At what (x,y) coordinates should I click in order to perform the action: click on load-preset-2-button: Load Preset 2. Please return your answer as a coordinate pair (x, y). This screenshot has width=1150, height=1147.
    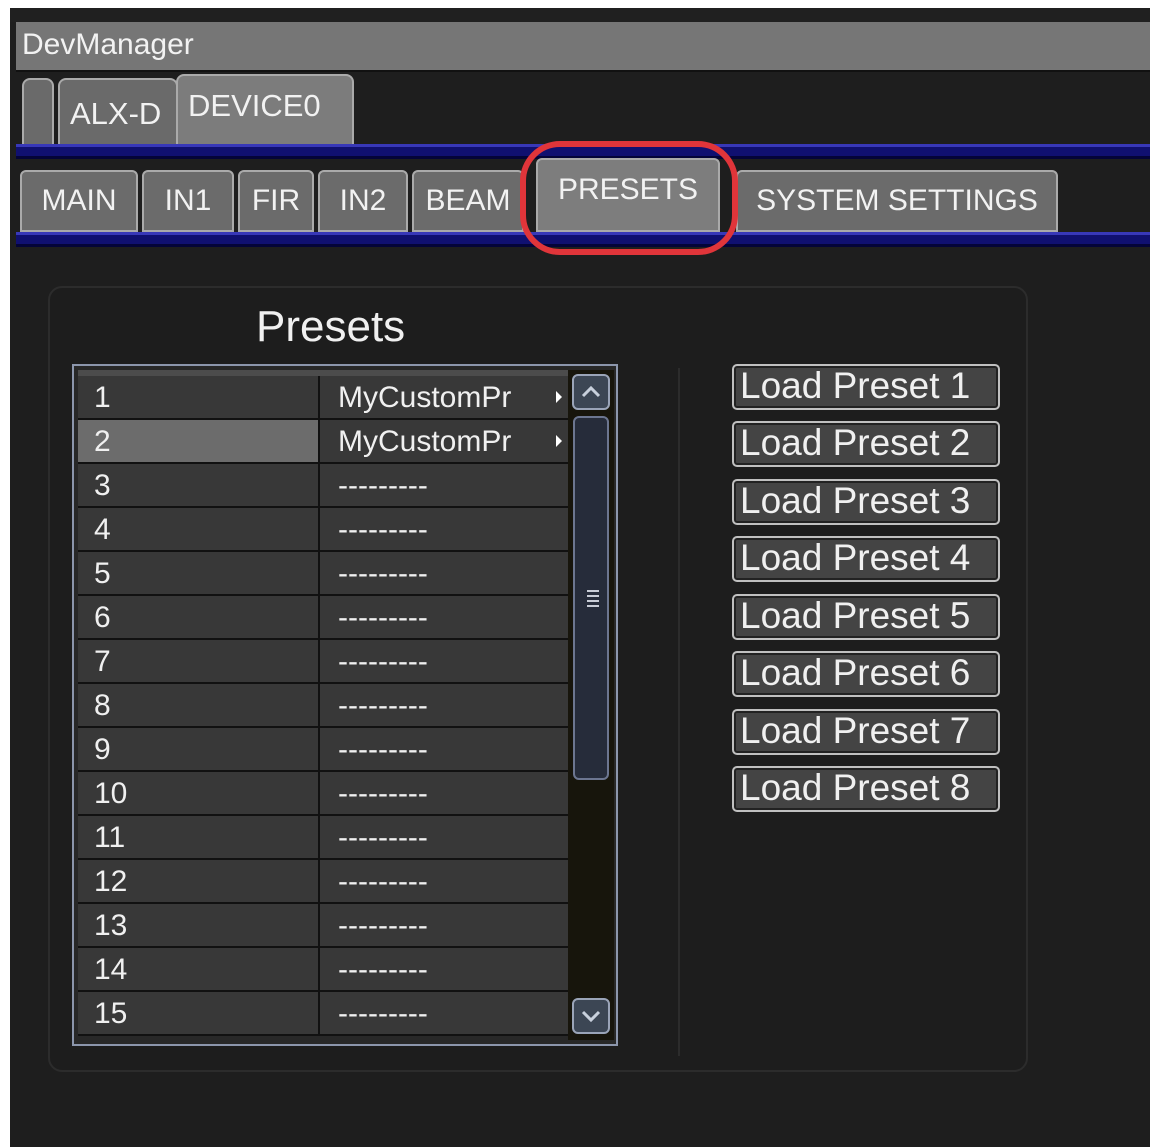
    Looking at the image, I should click on (866, 444).